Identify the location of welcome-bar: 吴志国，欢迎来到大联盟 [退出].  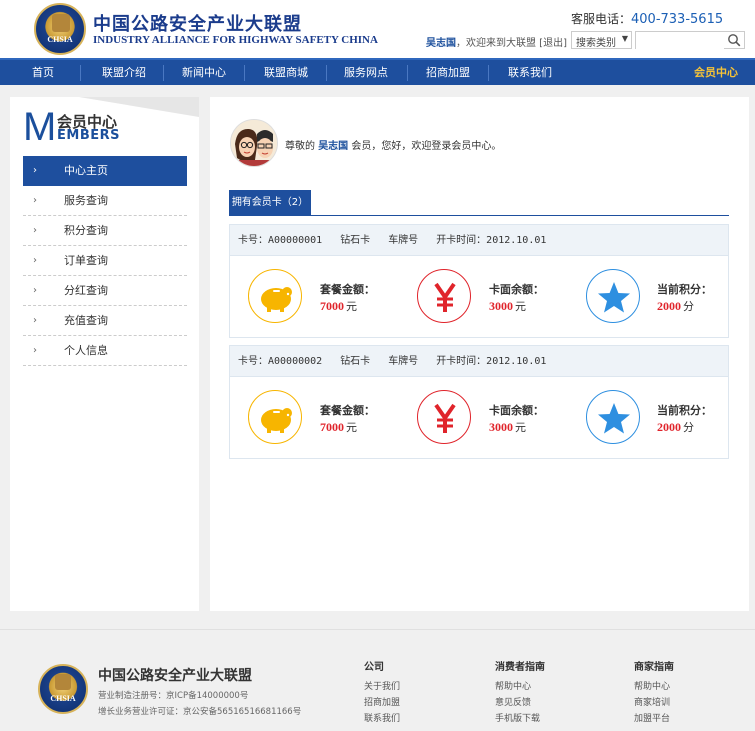
(496, 41).